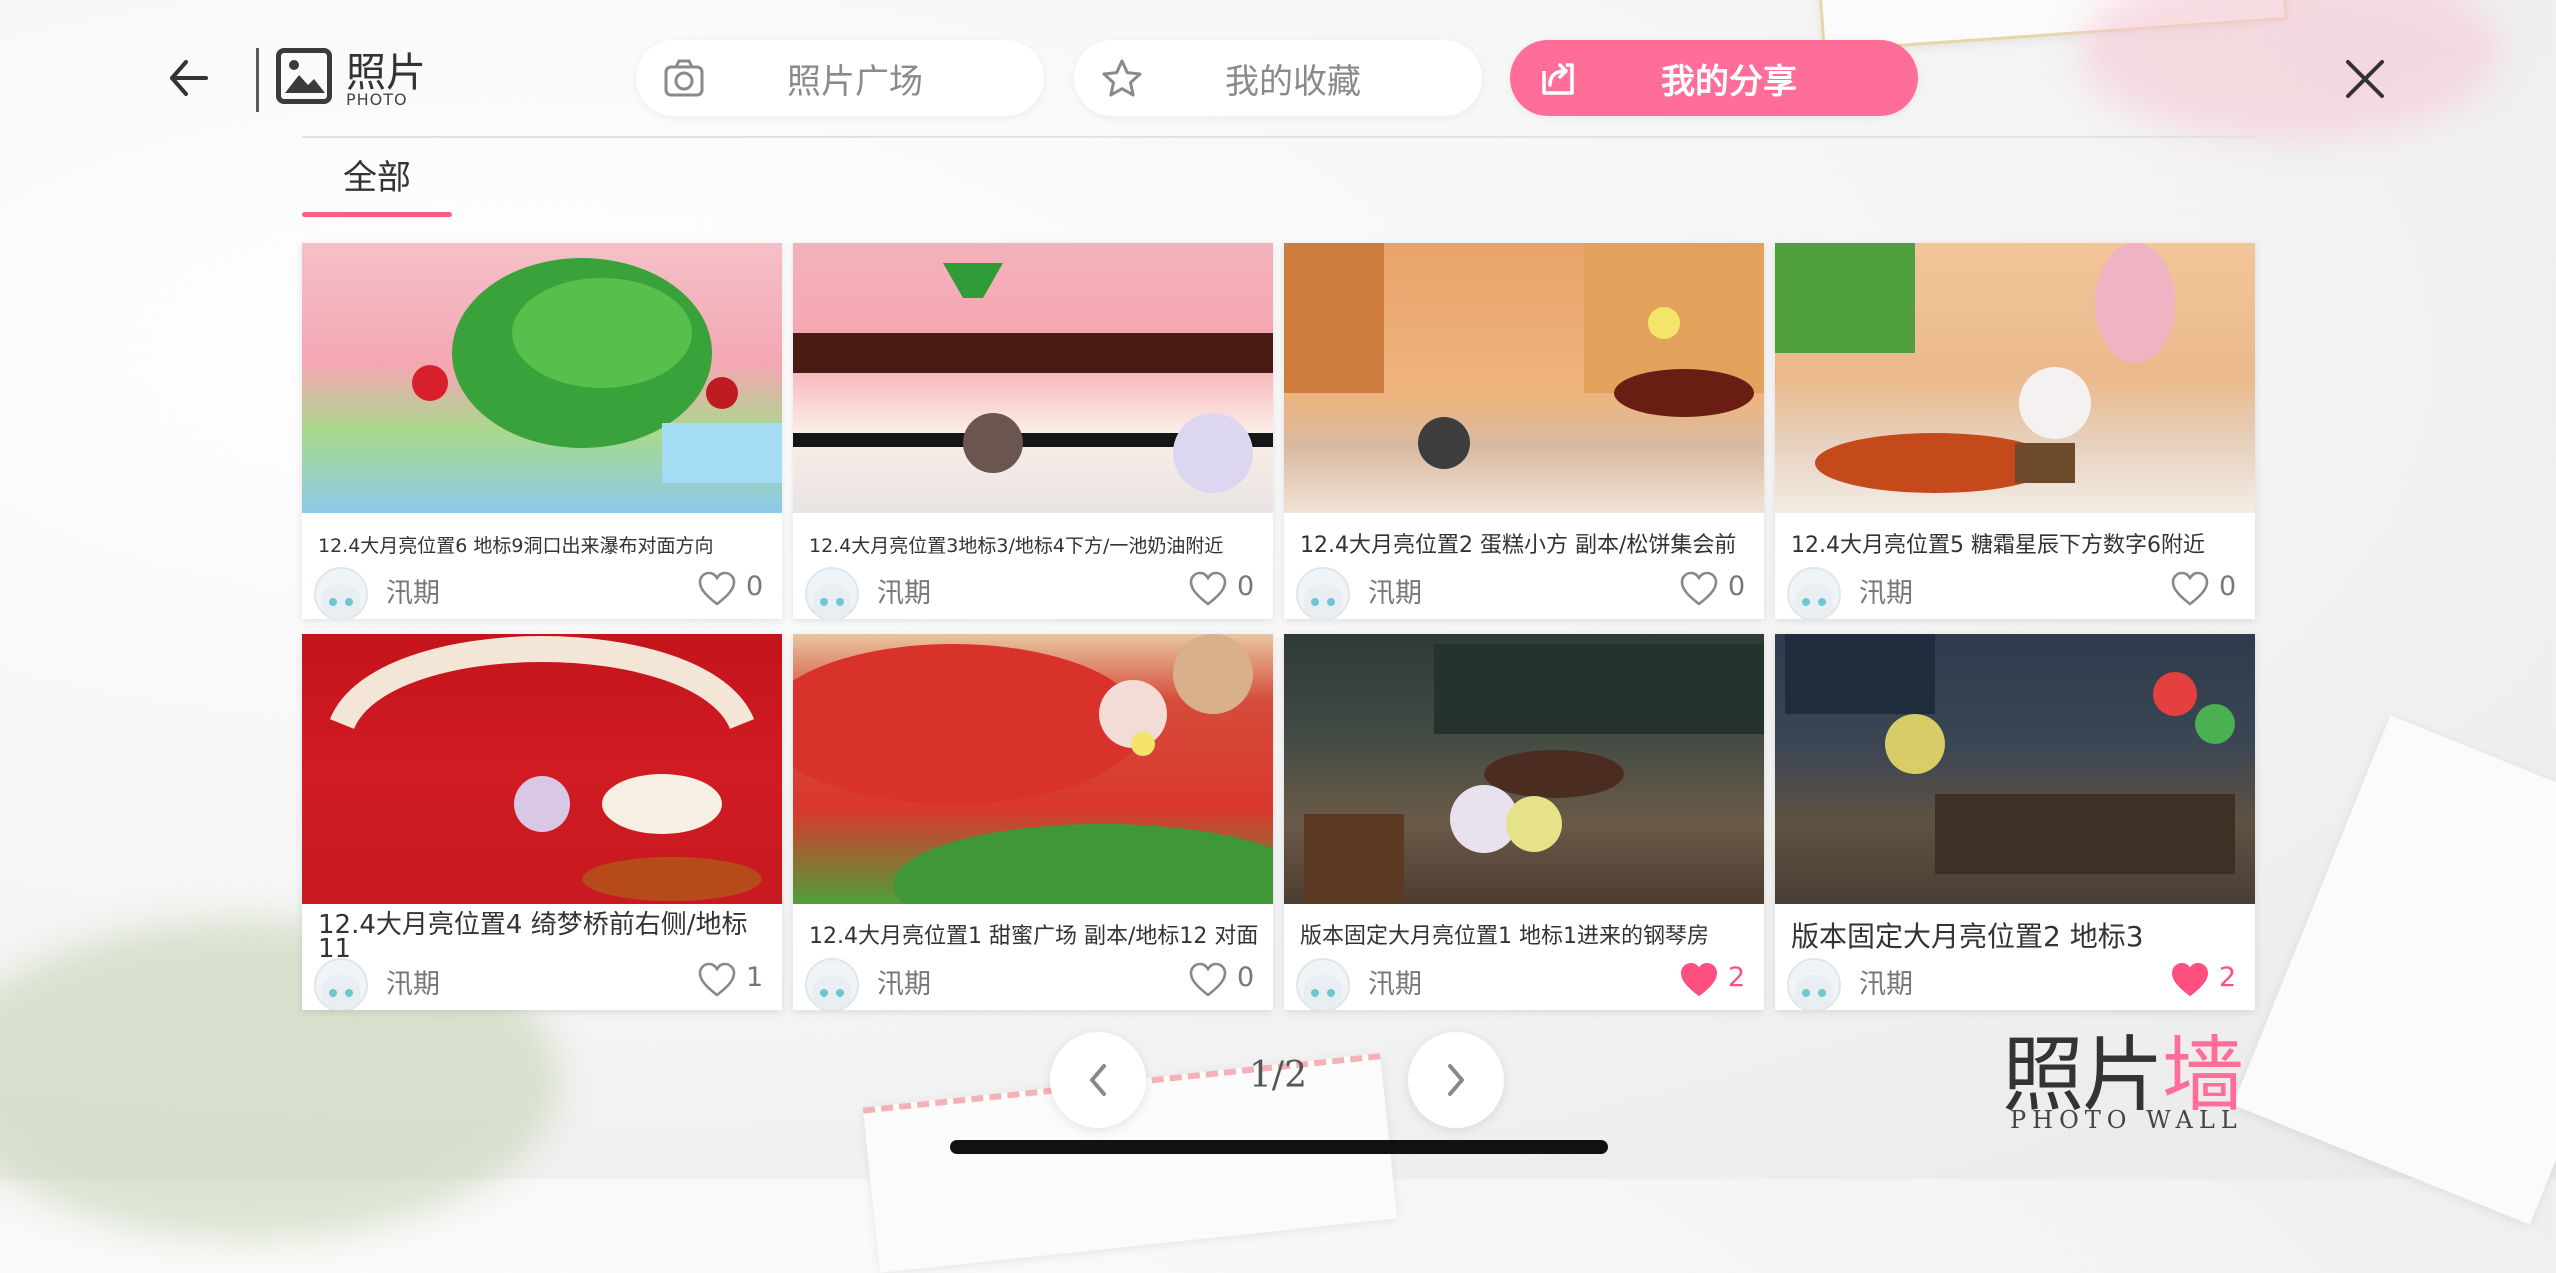 The width and height of the screenshot is (2556, 1273). What do you see at coordinates (1279, 1147) in the screenshot?
I see `home-indicator` at bounding box center [1279, 1147].